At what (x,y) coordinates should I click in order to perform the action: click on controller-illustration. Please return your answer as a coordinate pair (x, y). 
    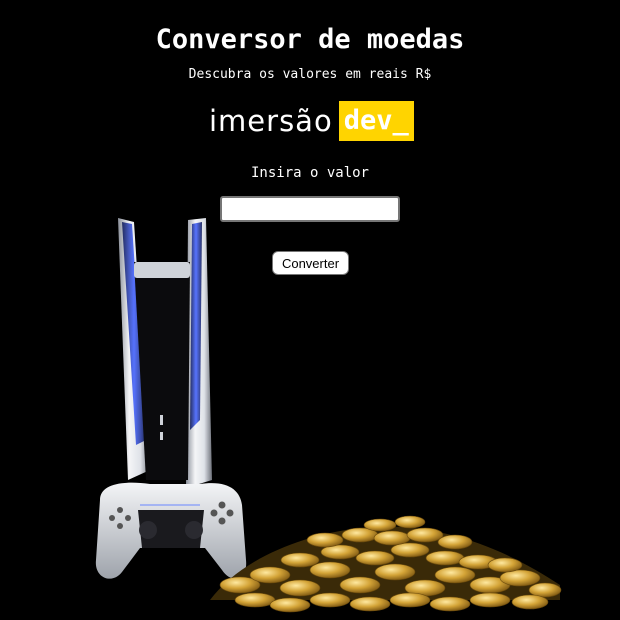
    Looking at the image, I should click on (171, 530).